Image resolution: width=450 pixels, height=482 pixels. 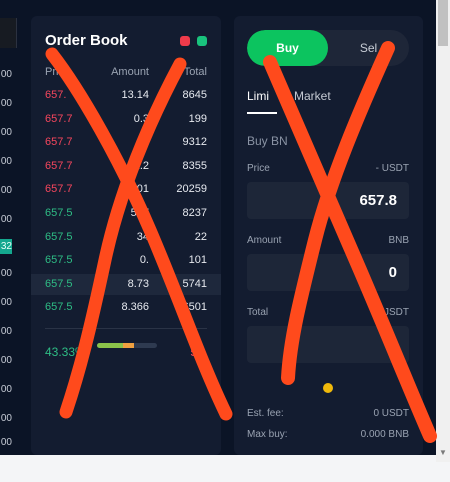 I want to click on total-label: Total, so click(x=258, y=312).